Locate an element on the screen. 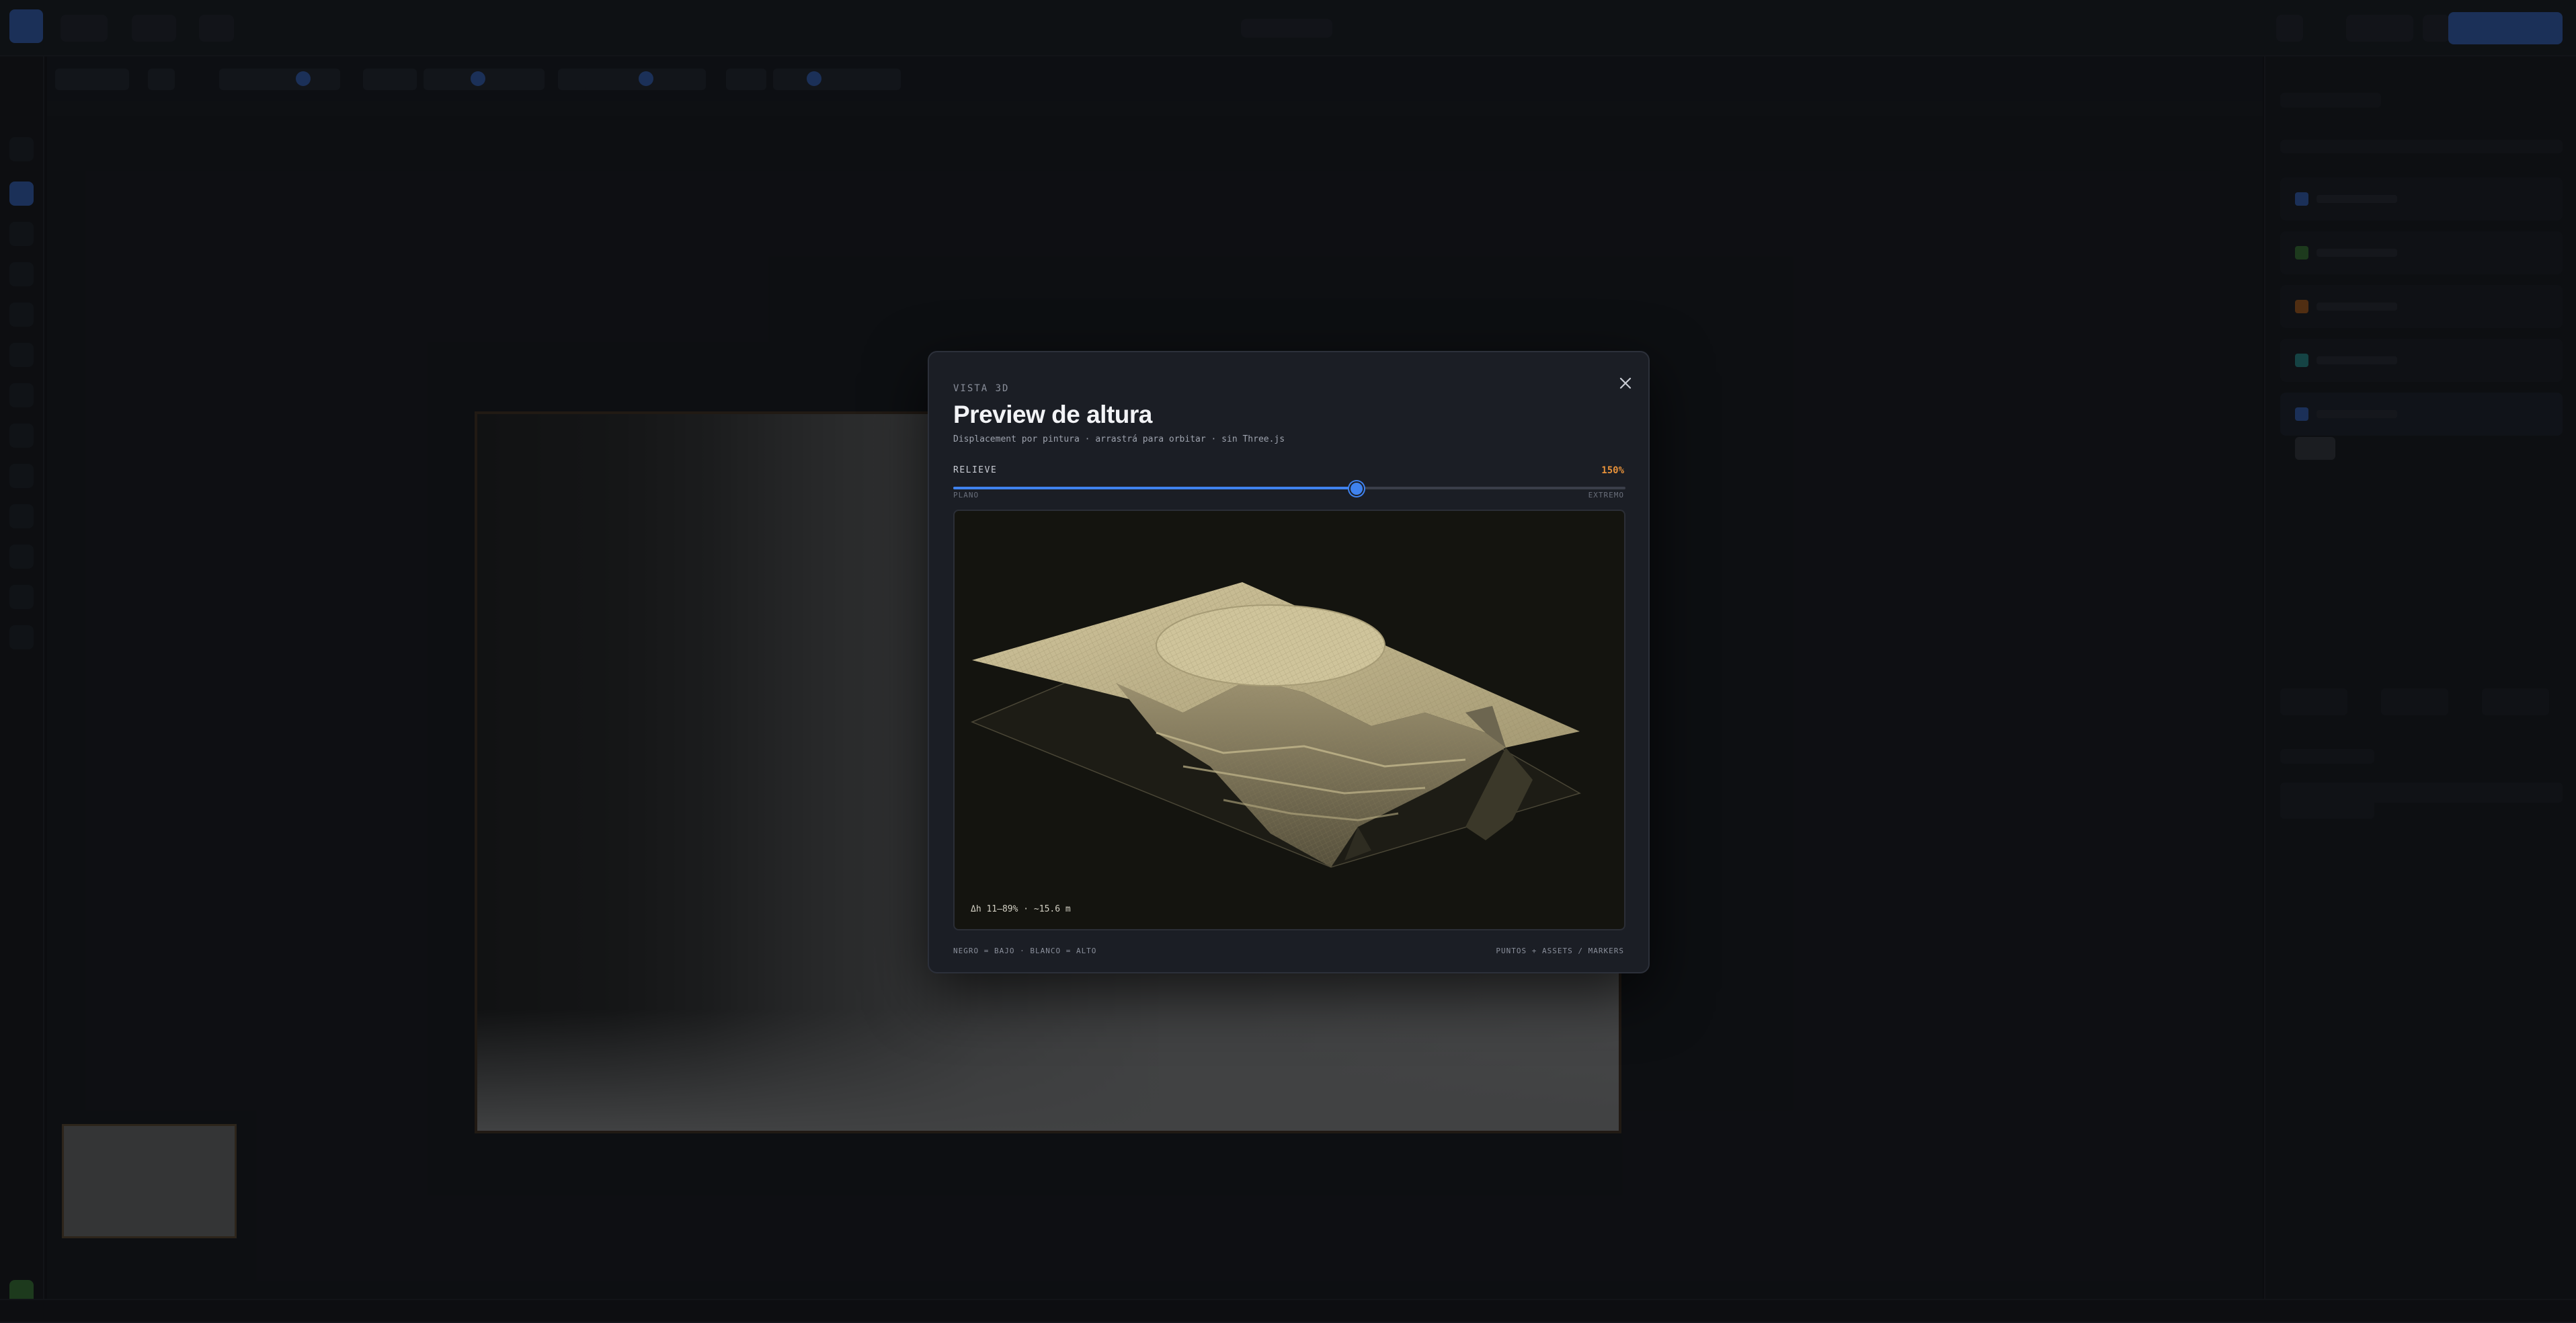 This screenshot has width=2576, height=1323. close-button is located at coordinates (1625, 383).